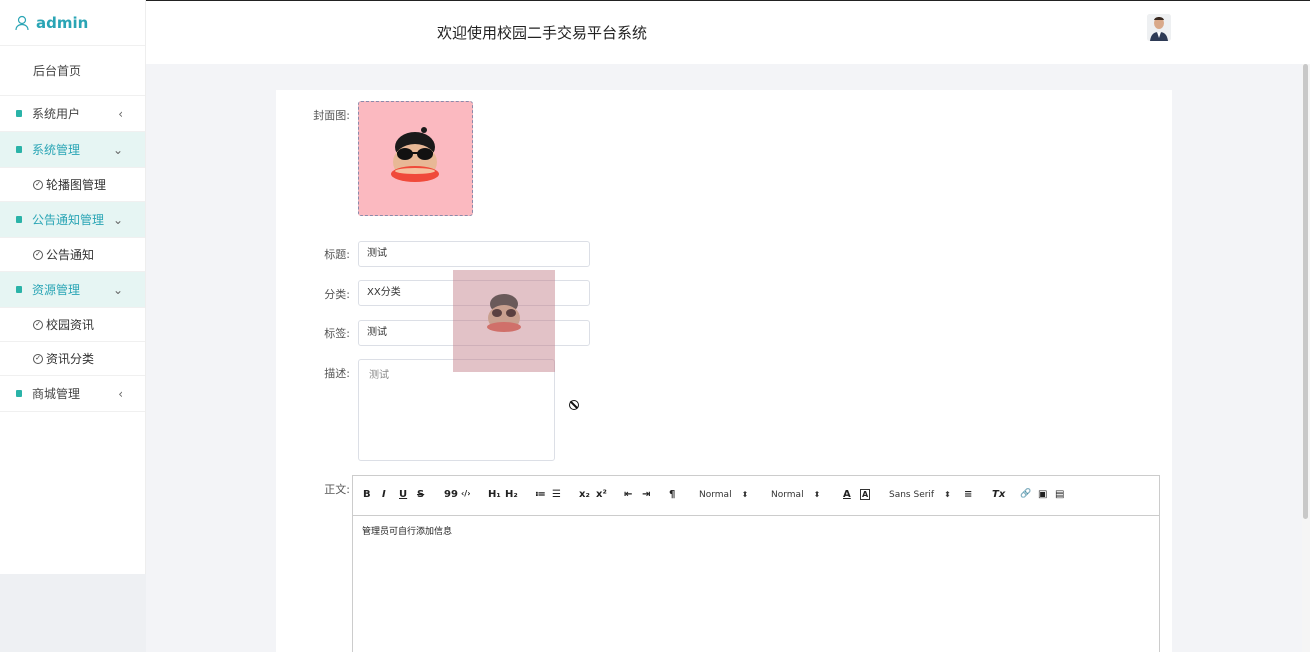 The height and width of the screenshot is (652, 1310). What do you see at coordinates (403, 494) in the screenshot?
I see `underline-button: U` at bounding box center [403, 494].